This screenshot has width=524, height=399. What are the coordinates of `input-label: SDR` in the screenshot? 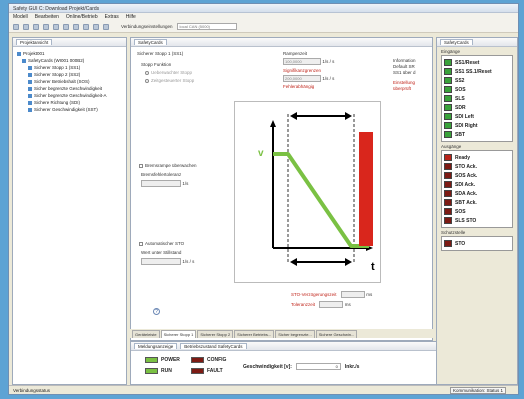 It's located at (460, 107).